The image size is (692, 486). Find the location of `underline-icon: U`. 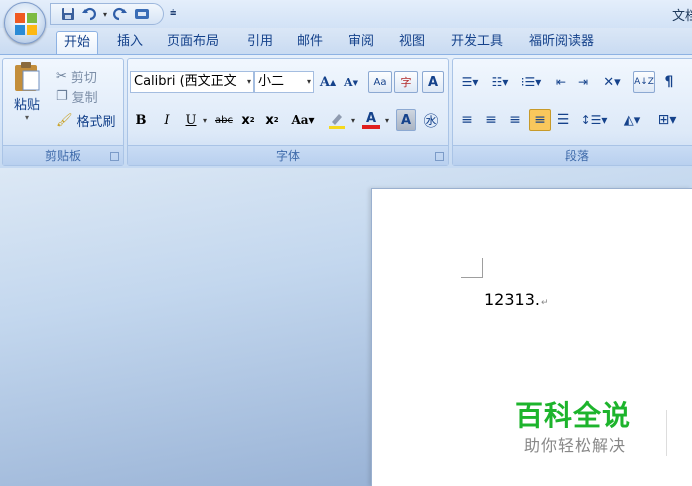

underline-icon: U is located at coordinates (191, 120).